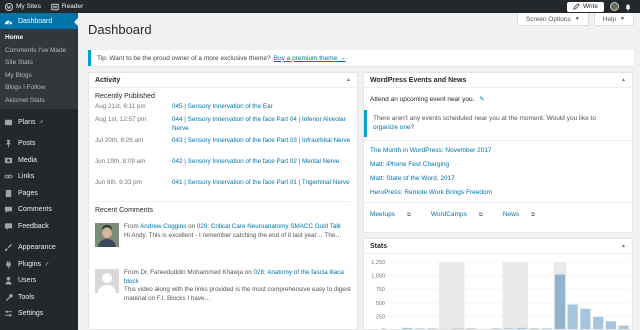 The height and width of the screenshot is (330, 640). I want to click on sidebar-item-settings: Settings, so click(39, 314).